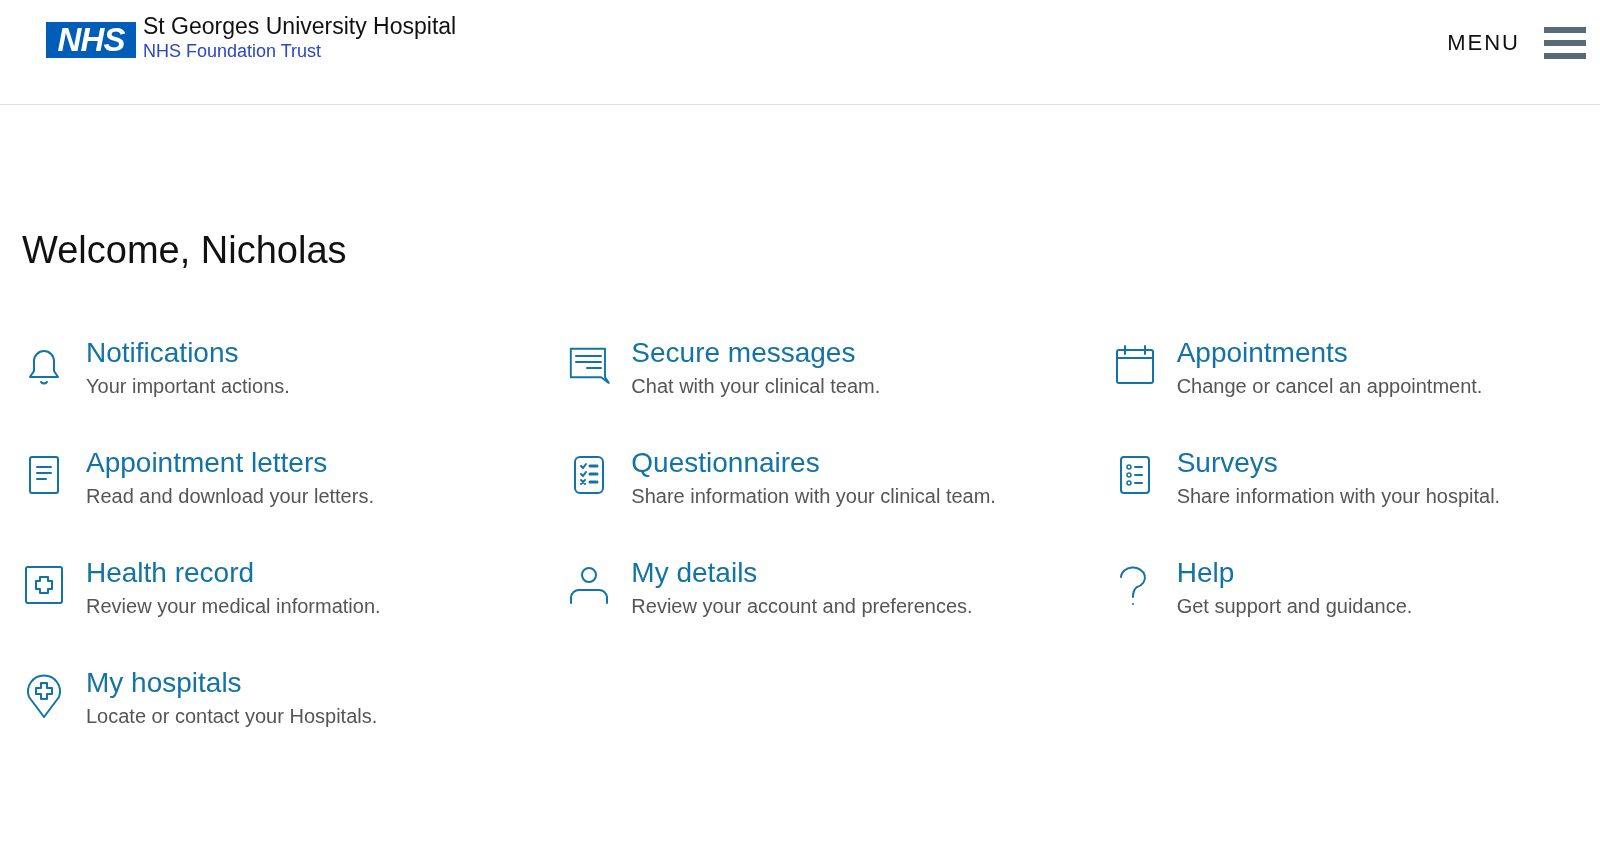 The image size is (1600, 854). I want to click on dashboard-link: Health record Review your medical information., so click(295, 588).